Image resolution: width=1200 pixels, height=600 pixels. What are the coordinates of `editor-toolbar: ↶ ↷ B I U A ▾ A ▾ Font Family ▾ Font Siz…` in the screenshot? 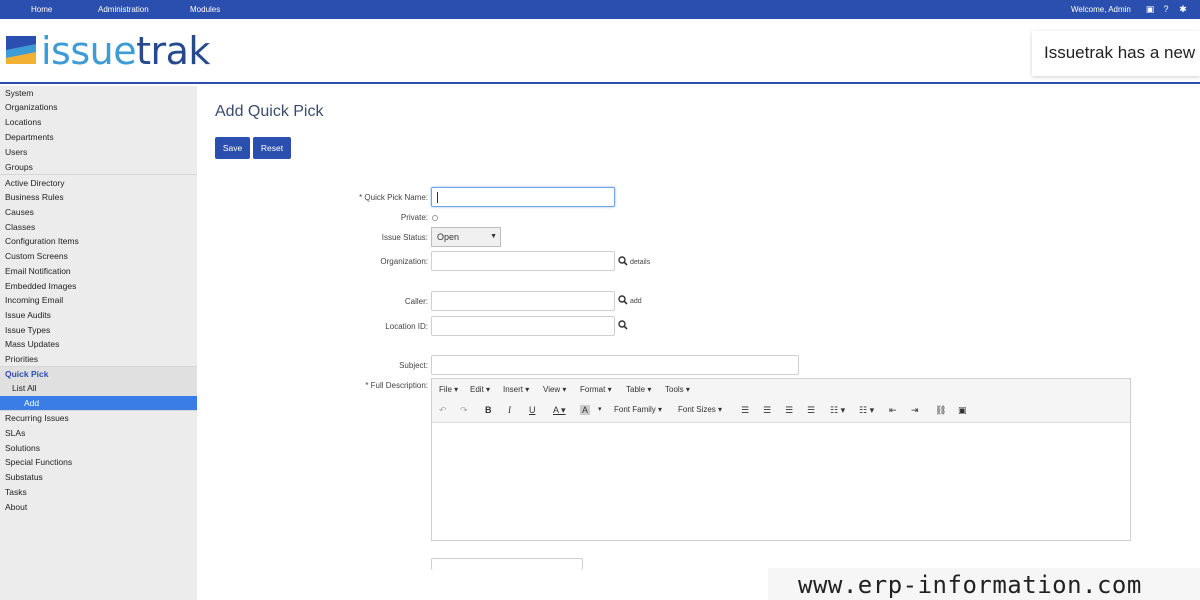 It's located at (781, 411).